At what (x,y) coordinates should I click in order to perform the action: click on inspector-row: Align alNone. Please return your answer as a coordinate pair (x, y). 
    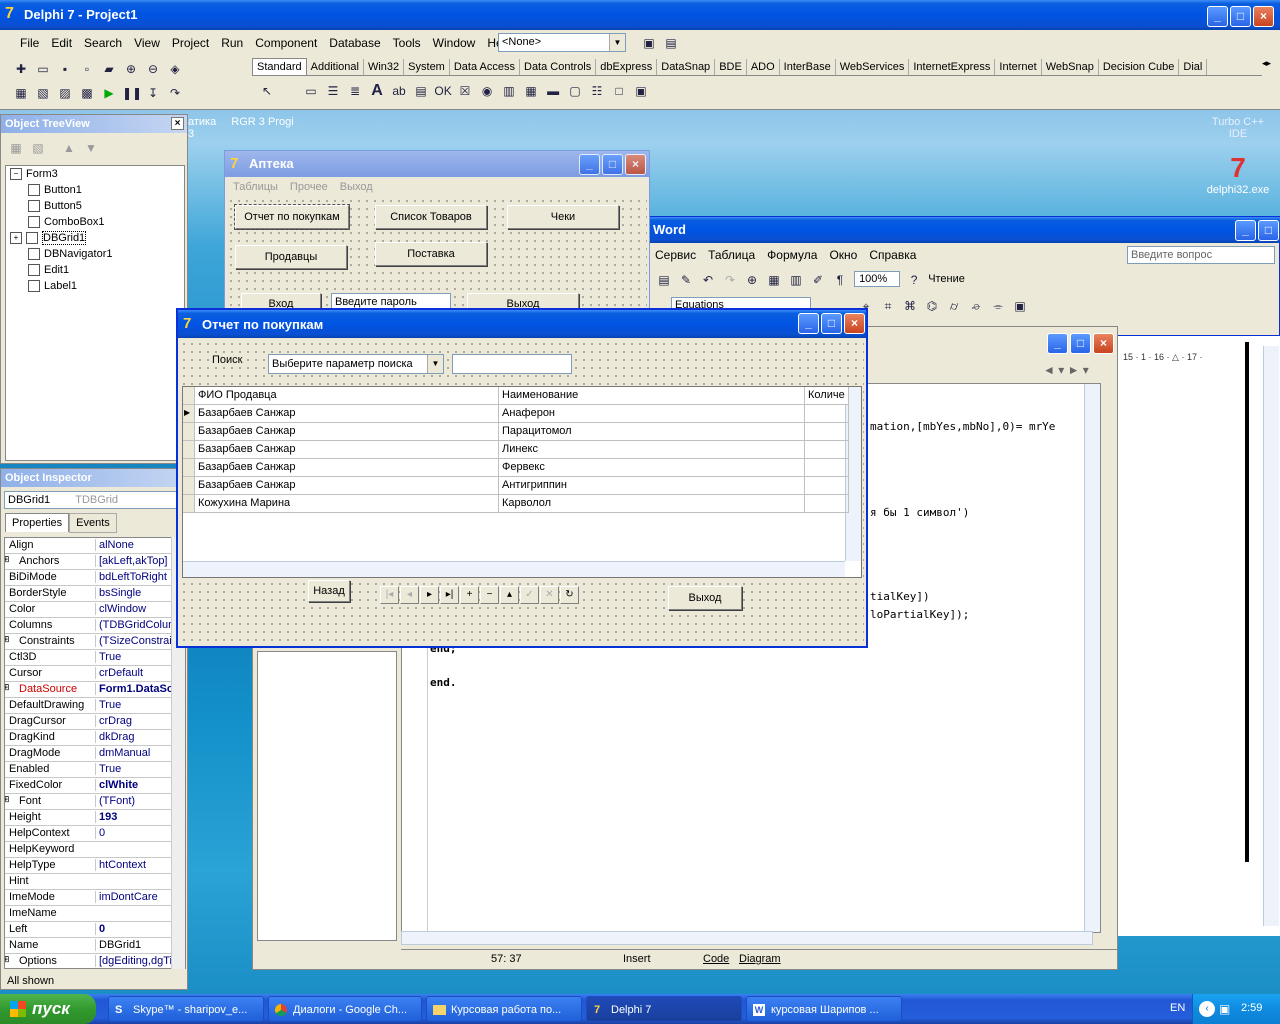
    Looking at the image, I should click on (89, 546).